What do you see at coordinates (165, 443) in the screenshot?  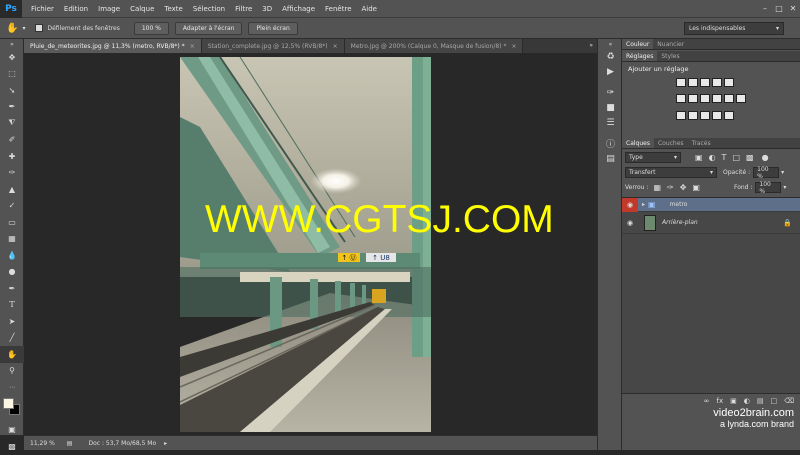 I see `status-menu-icon: ▸` at bounding box center [165, 443].